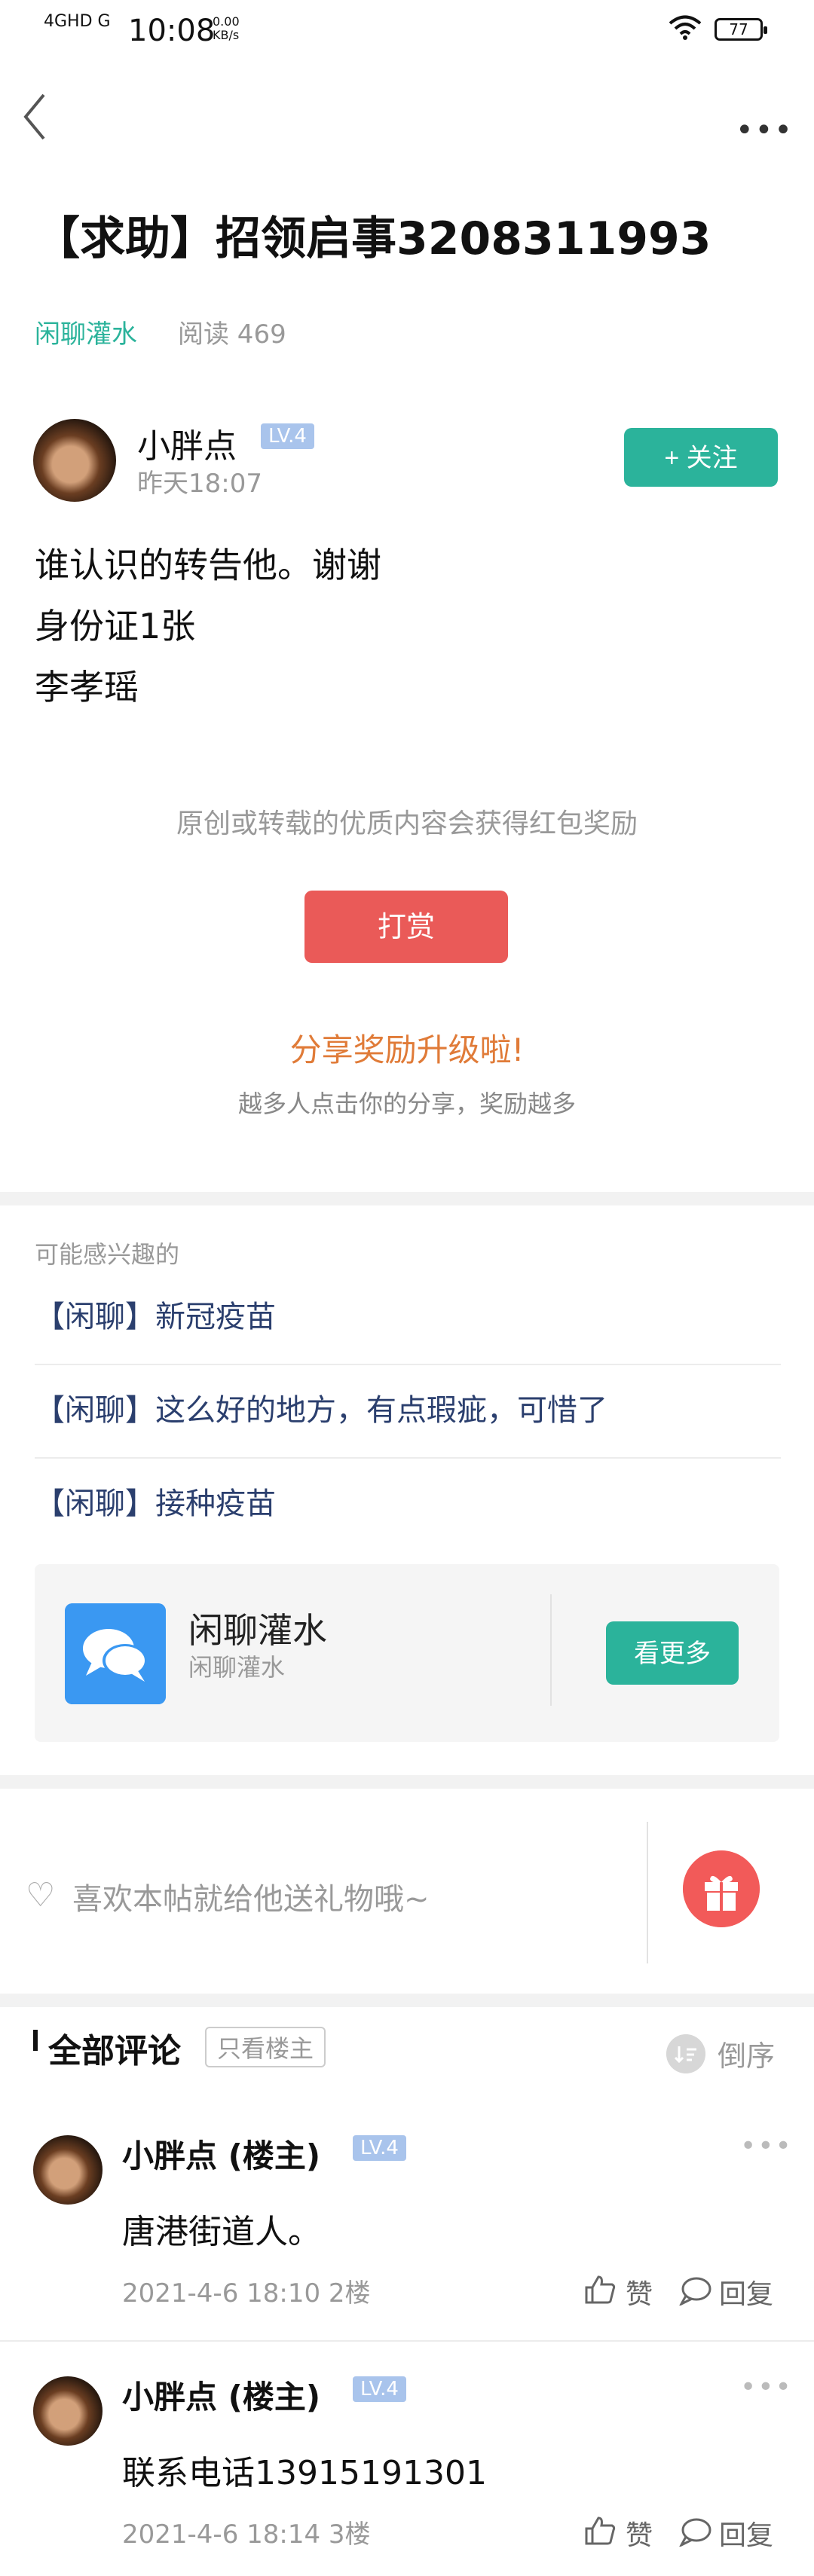 The image size is (814, 2576). I want to click on comments-title-bar, so click(35, 2041).